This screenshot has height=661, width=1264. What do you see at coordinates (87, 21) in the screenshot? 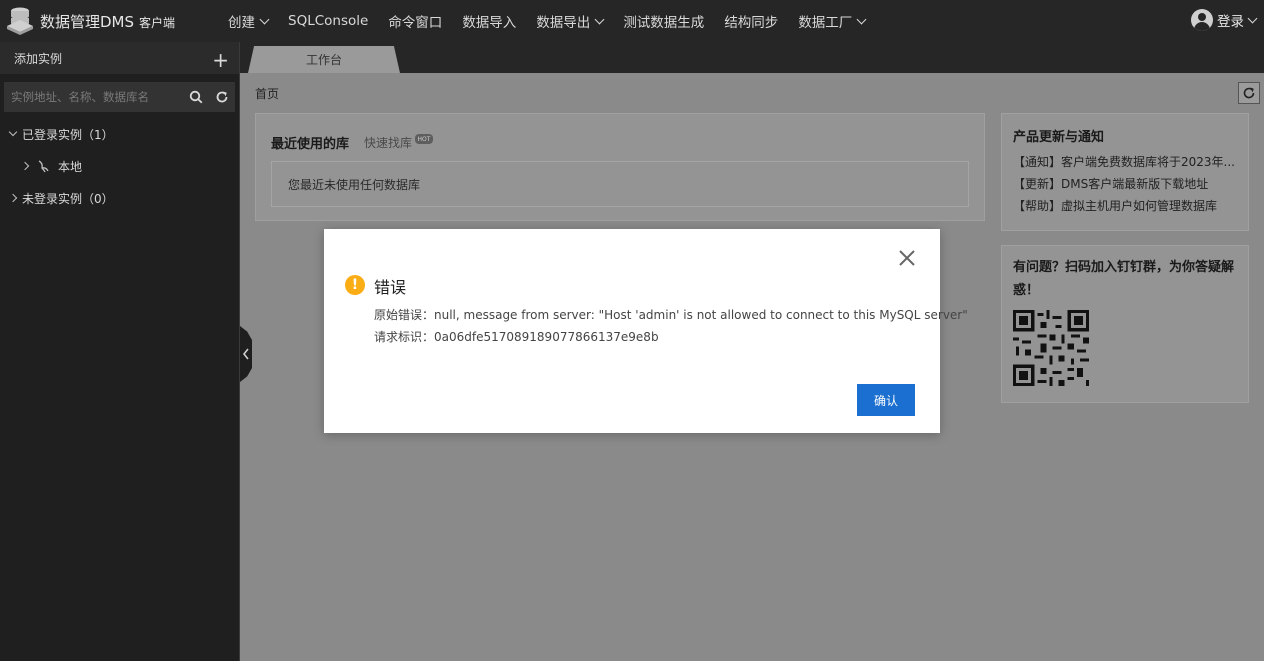
I see `app-title: 数据管理DMS` at bounding box center [87, 21].